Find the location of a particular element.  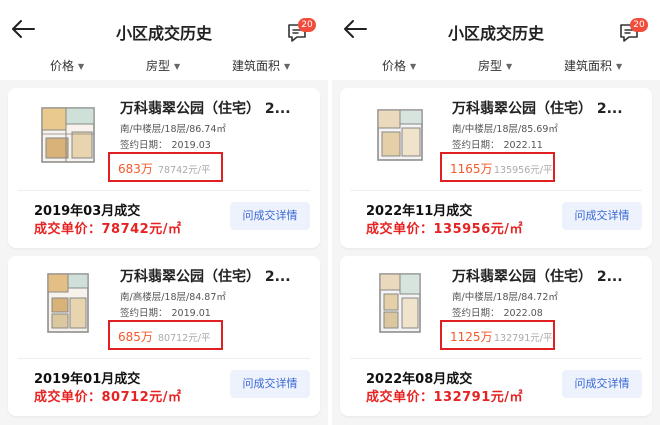

price-highlight: 685万 80712元/平 is located at coordinates (165, 335).